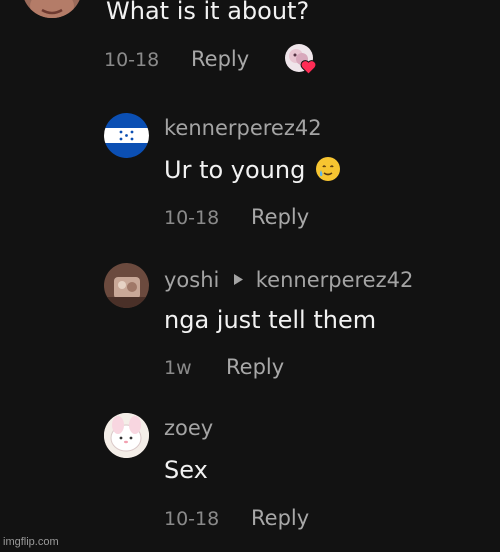  I want to click on comment-username: zoey, so click(188, 428).